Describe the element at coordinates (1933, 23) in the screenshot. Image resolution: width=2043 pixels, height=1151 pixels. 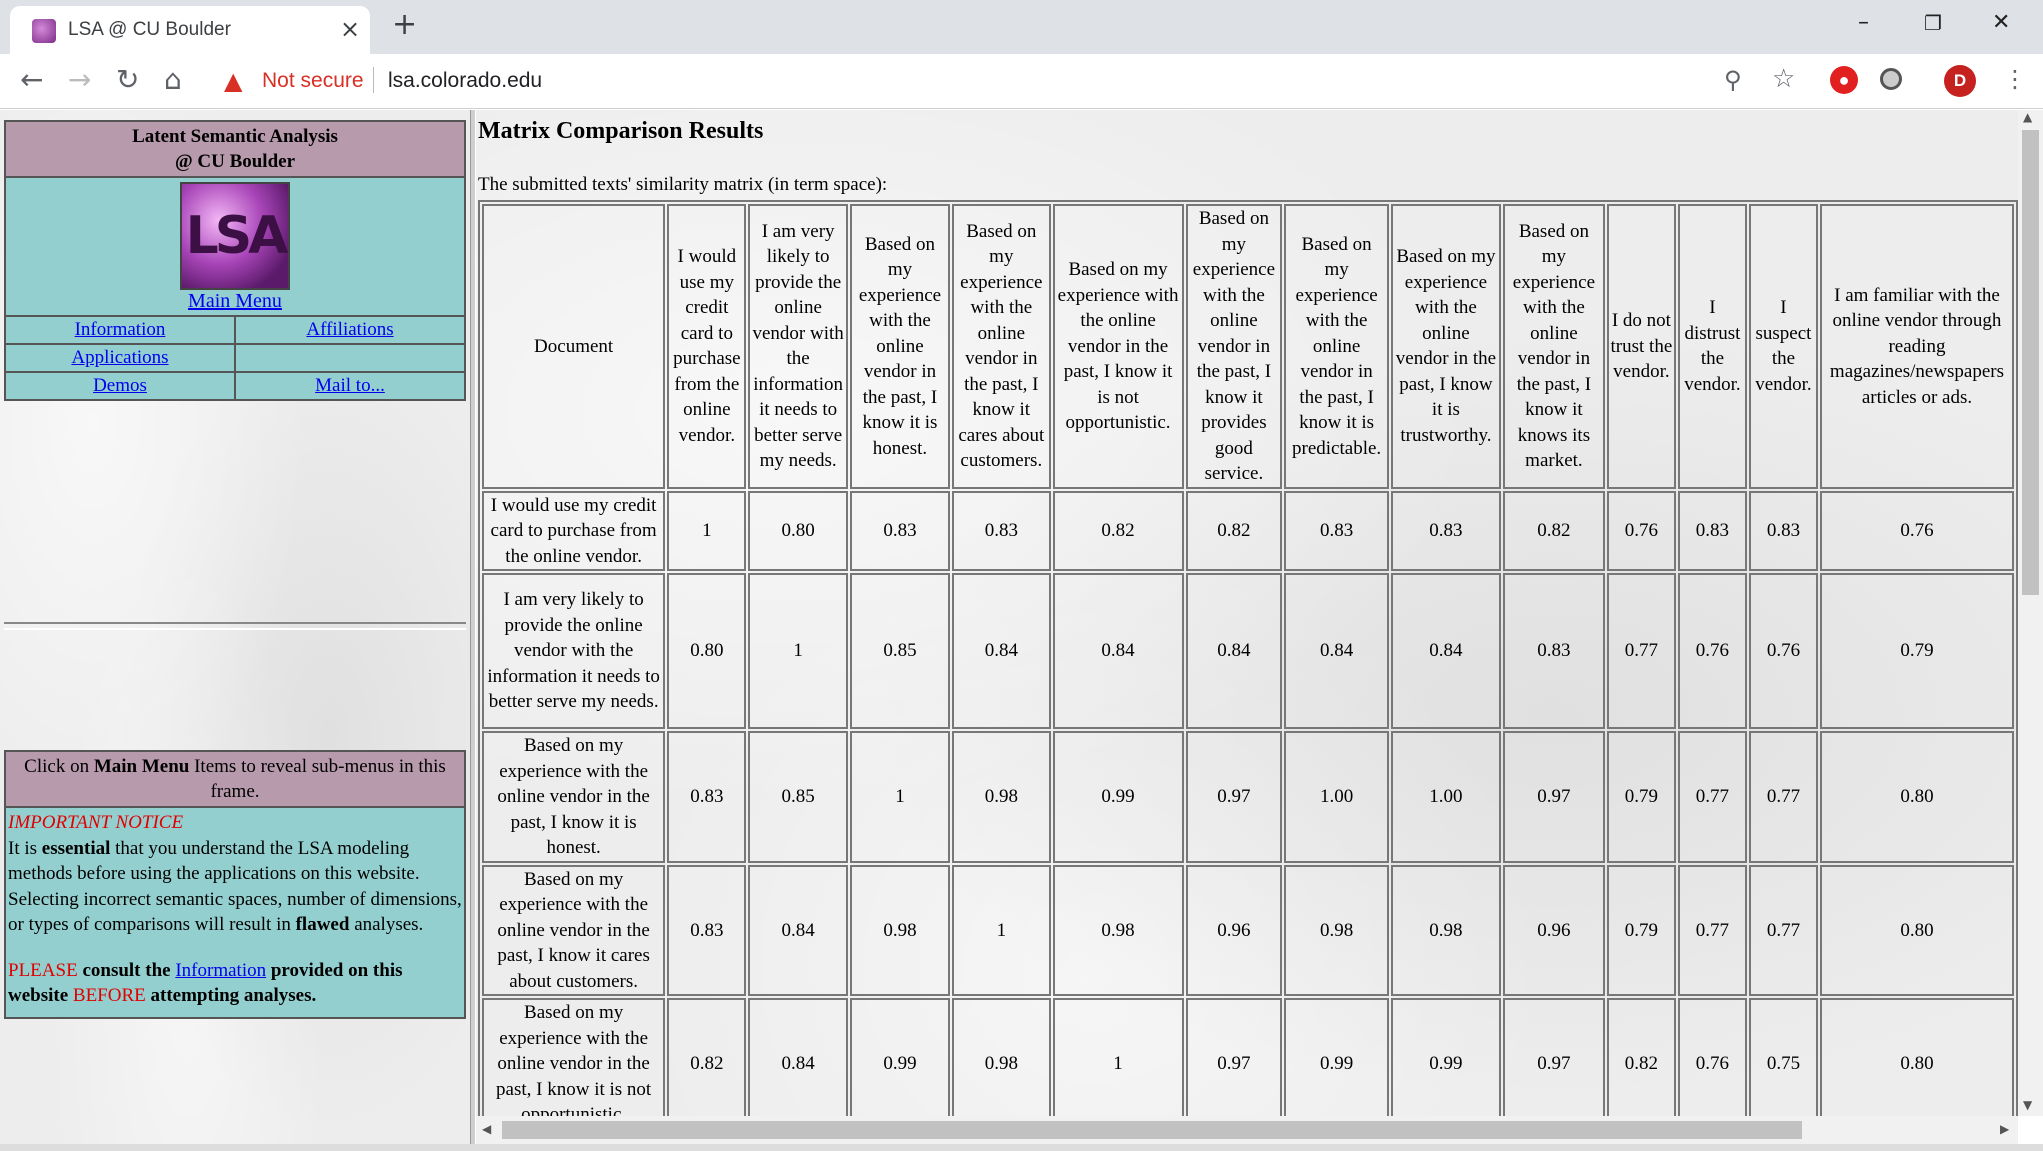
I see `restore-button: ❐` at that location.